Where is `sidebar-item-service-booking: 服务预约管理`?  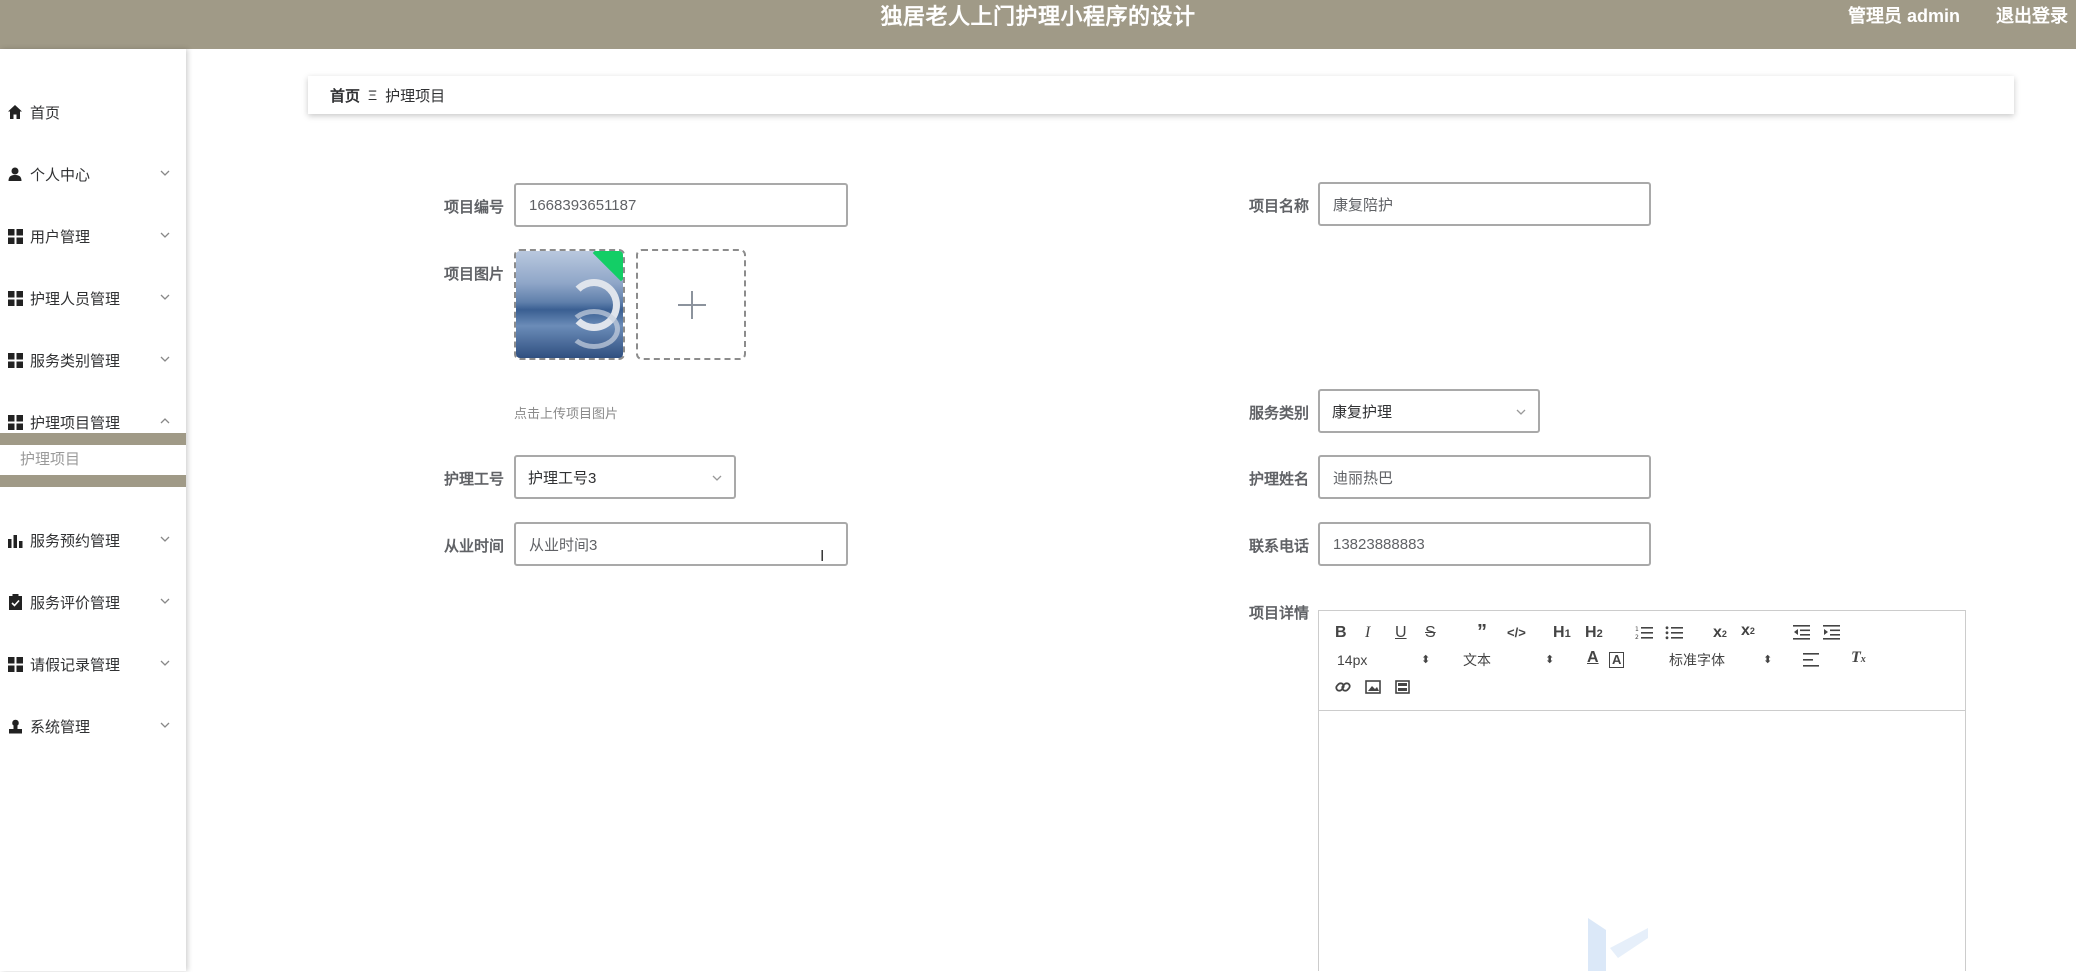
sidebar-item-service-booking: 服务预约管理 is located at coordinates (93, 540).